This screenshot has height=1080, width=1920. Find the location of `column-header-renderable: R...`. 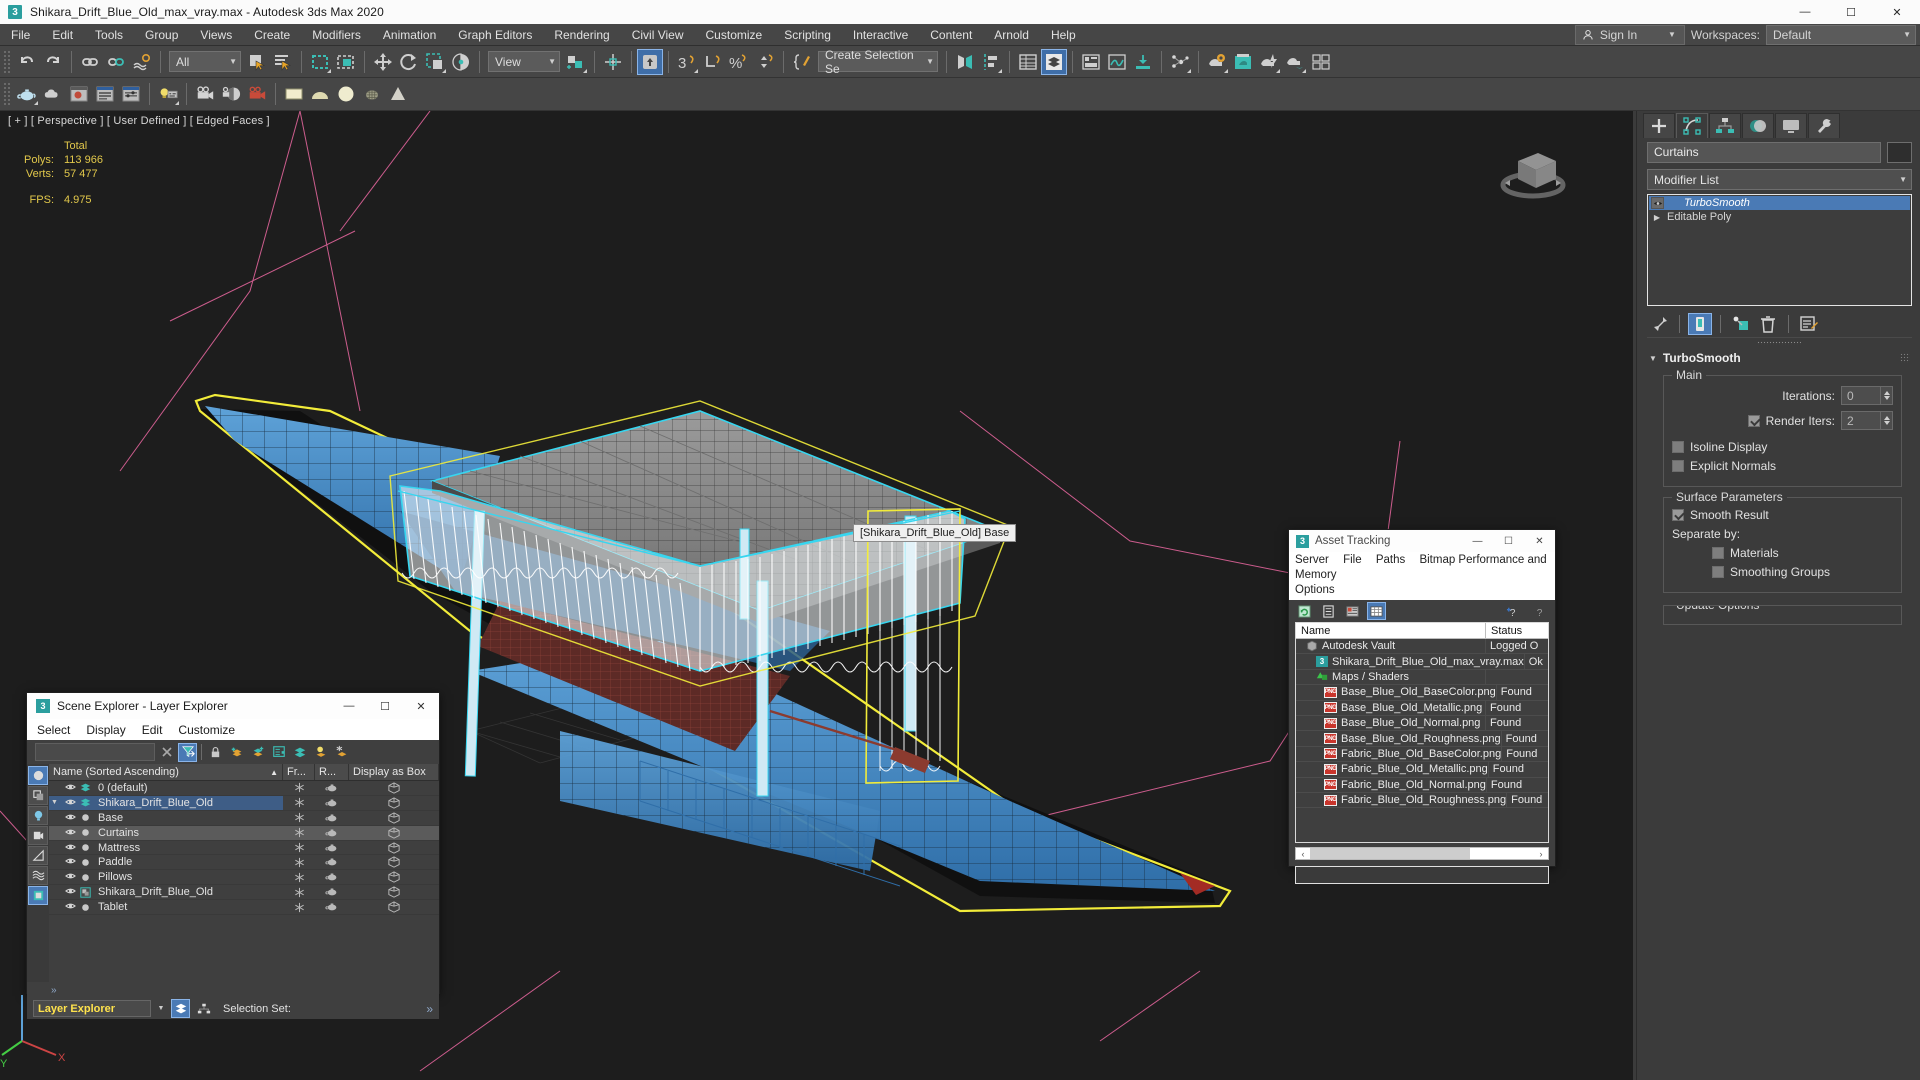

column-header-renderable: R... is located at coordinates (332, 772).